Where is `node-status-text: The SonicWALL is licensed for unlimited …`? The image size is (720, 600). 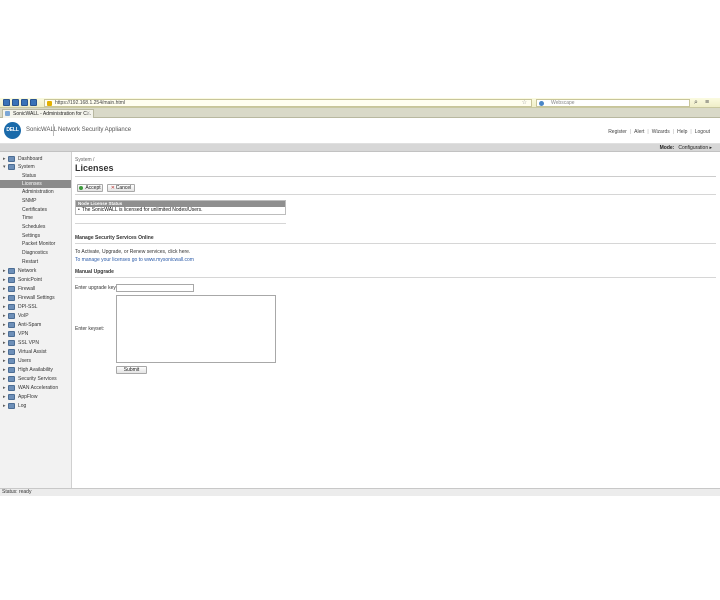 node-status-text: The SonicWALL is licensed for unlimited … is located at coordinates (142, 210).